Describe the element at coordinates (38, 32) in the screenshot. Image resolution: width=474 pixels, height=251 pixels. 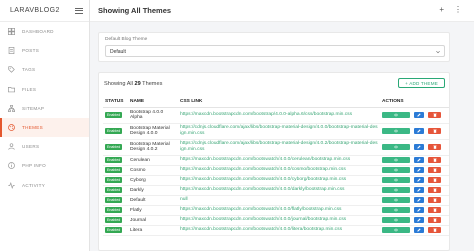
I see `sidebar-item-label: DASHBOARD` at that location.